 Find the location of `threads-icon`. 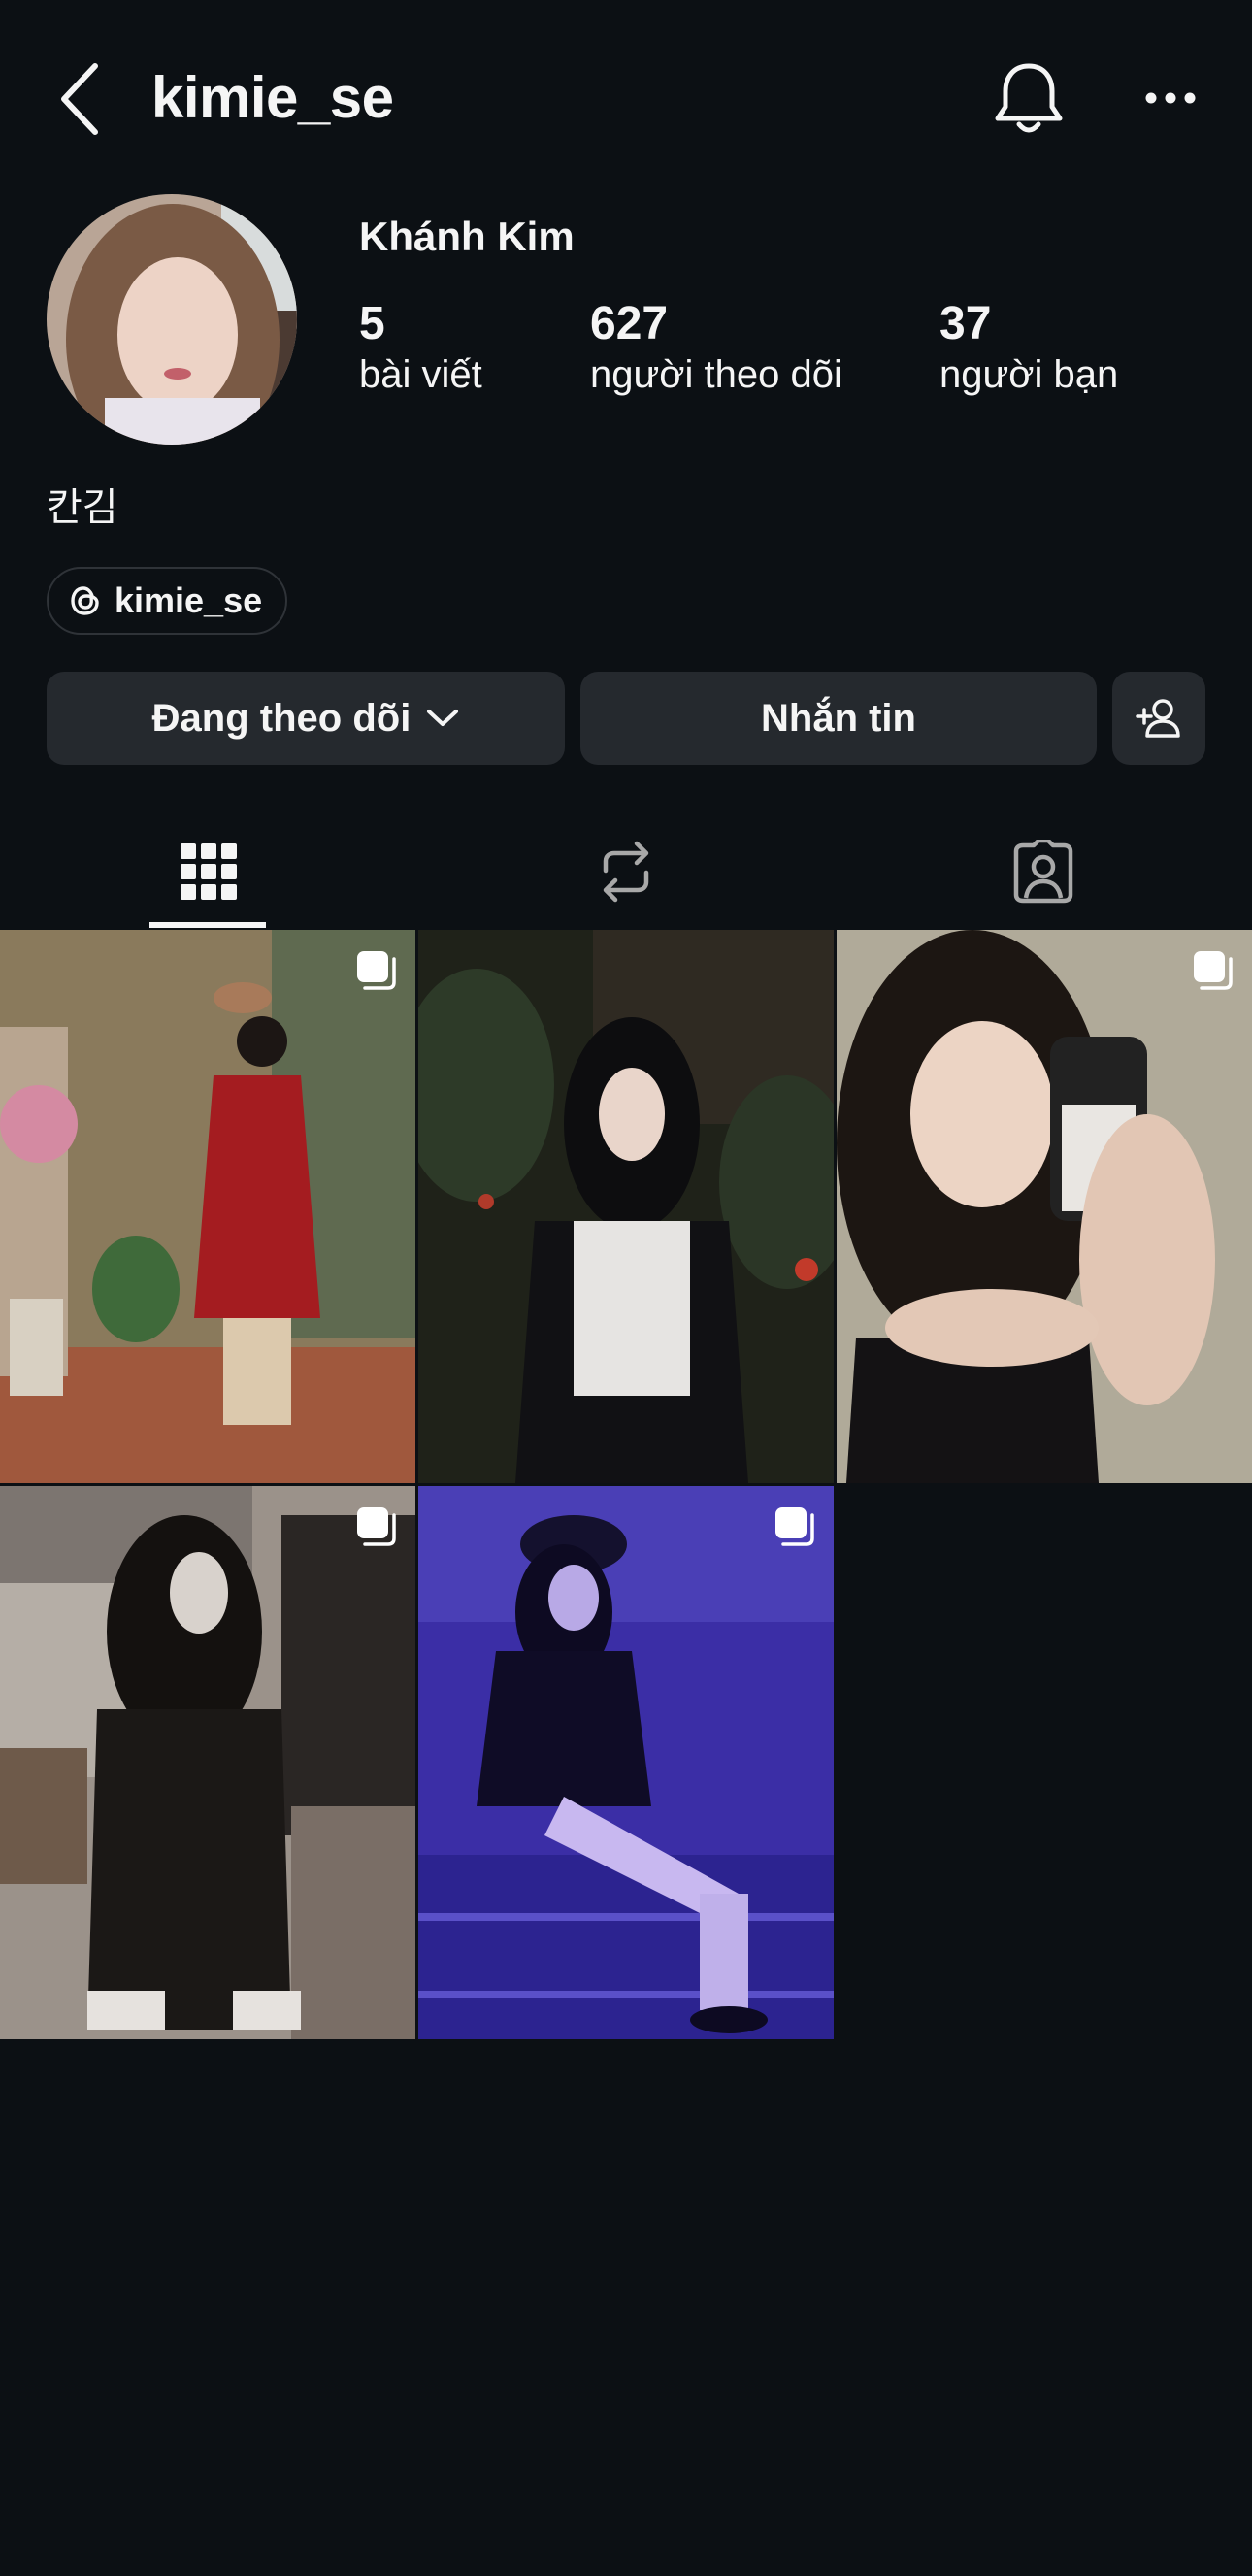

threads-icon is located at coordinates (85, 600).